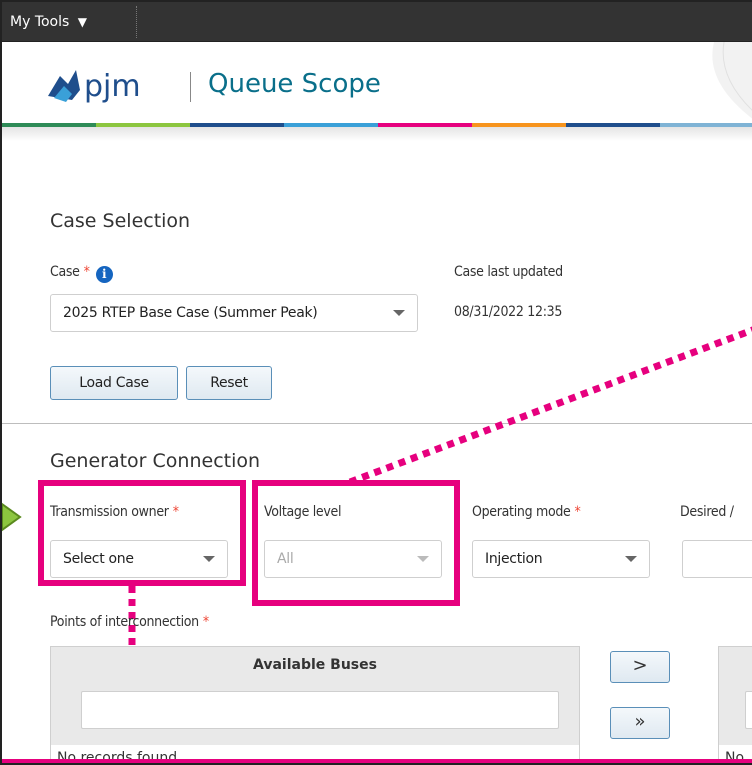 Image resolution: width=752 pixels, height=765 pixels. I want to click on transmission-owner-highlight, so click(142, 533).